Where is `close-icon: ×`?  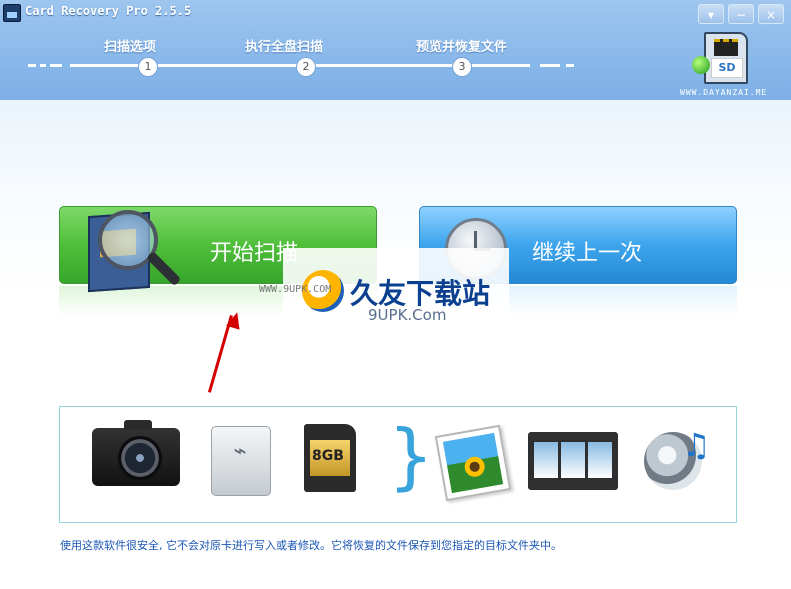
close-icon: × is located at coordinates (771, 15).